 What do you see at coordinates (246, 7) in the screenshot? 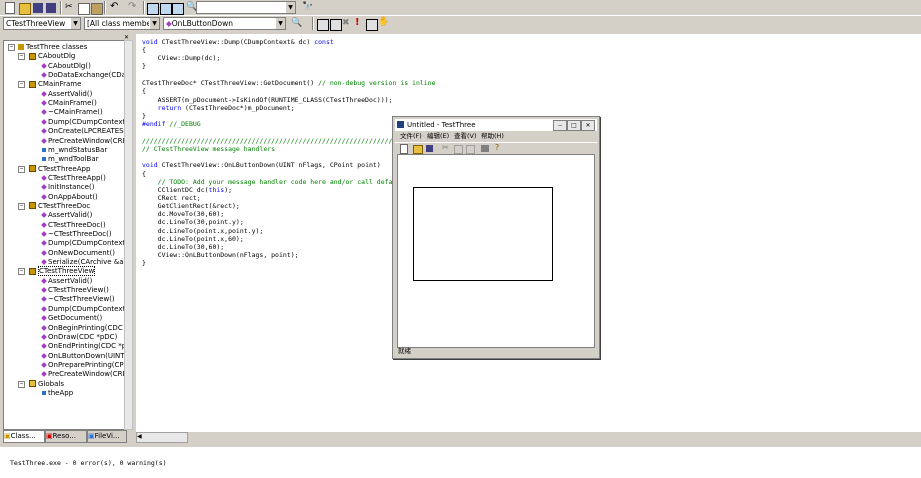
I see `find-combo: ▼` at bounding box center [246, 7].